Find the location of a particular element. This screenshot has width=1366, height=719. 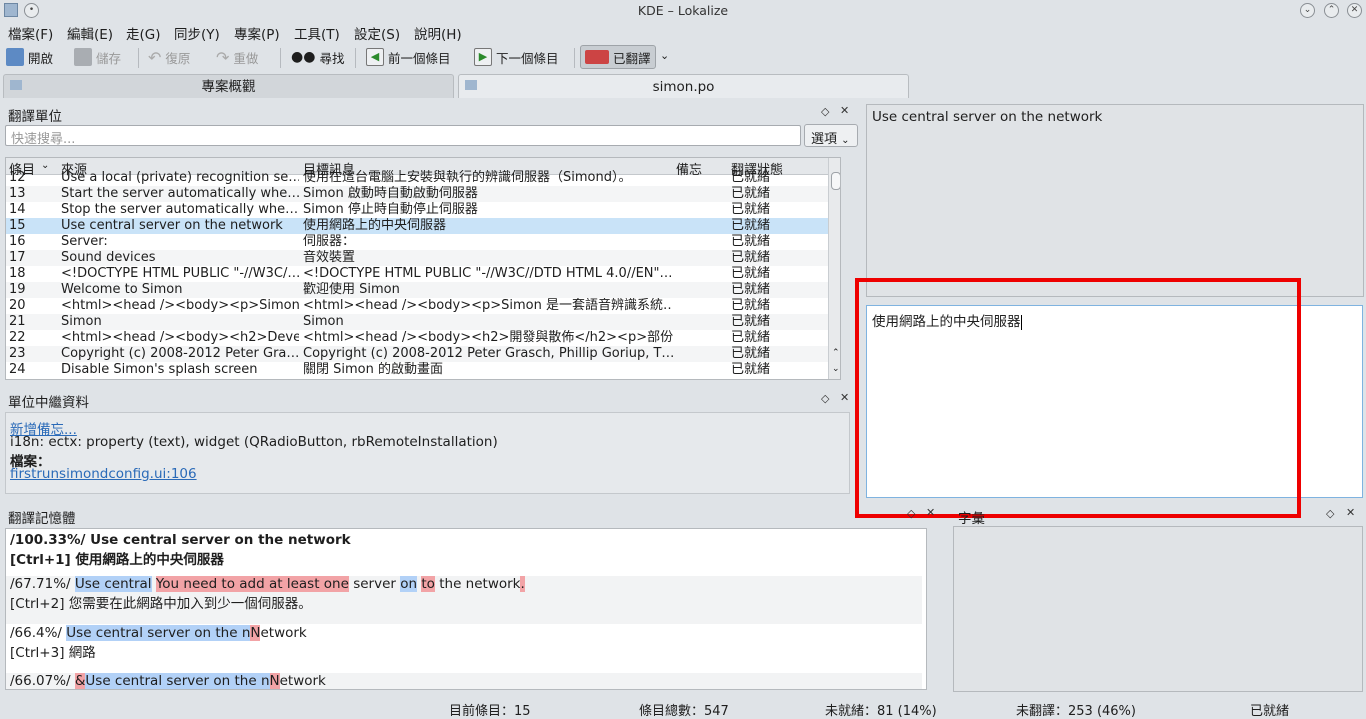

tab-project-overview: 專案概觀 is located at coordinates (228, 86).